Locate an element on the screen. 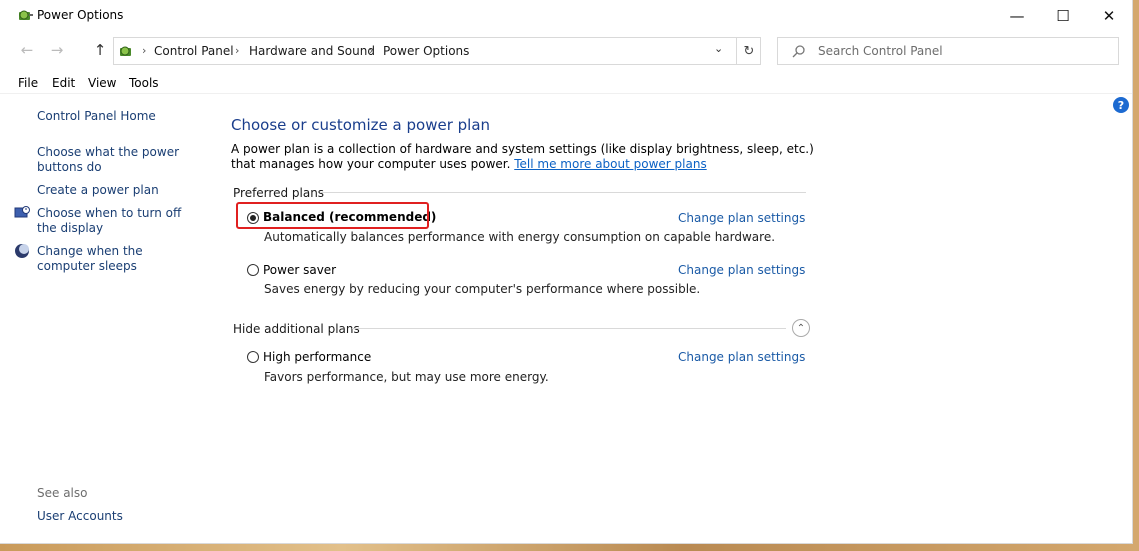  up-button: ↑ is located at coordinates (100, 50).